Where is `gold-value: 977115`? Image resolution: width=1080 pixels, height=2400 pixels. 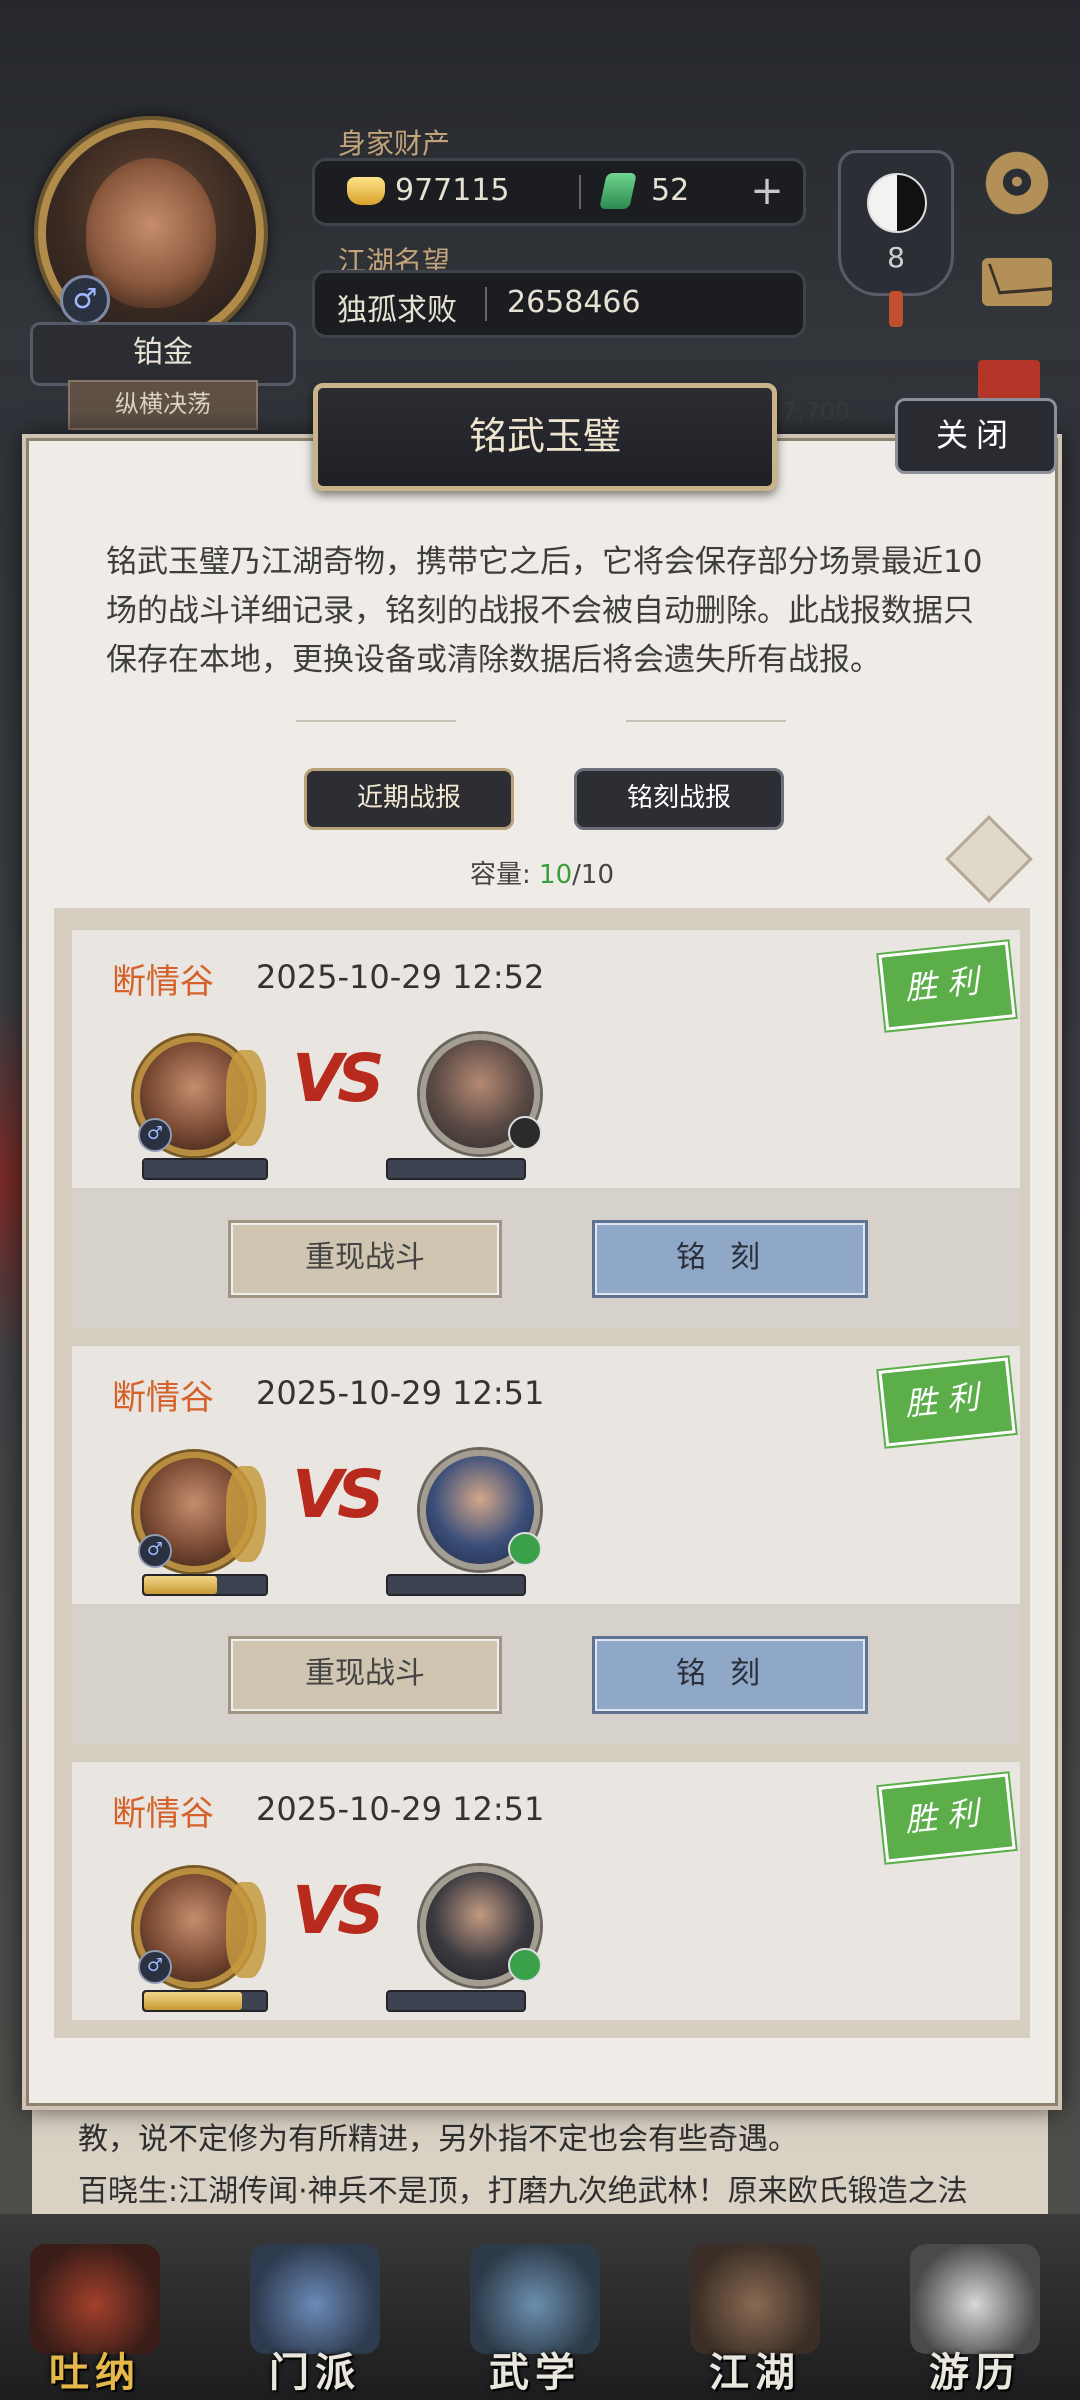 gold-value: 977115 is located at coordinates (452, 190).